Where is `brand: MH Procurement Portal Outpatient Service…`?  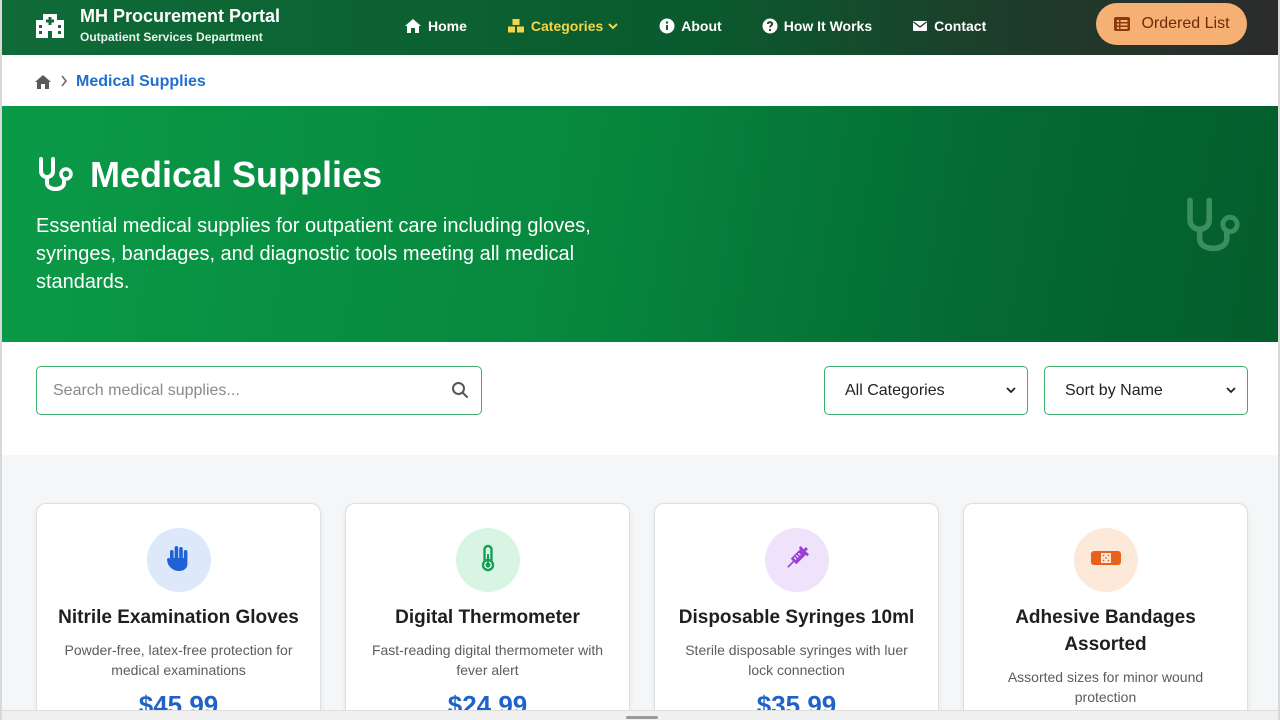
brand: MH Procurement Portal Outpatient Service… is located at coordinates (157, 25).